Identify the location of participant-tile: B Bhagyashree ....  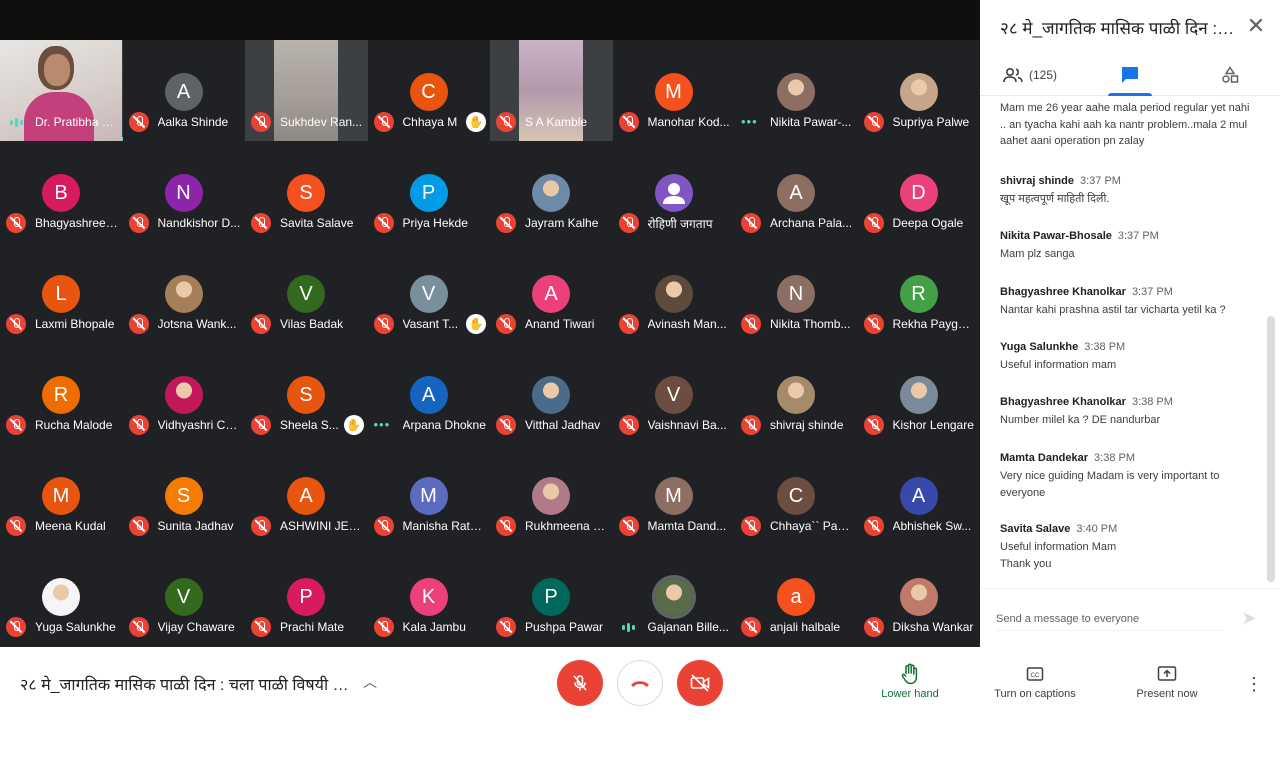
(61, 191).